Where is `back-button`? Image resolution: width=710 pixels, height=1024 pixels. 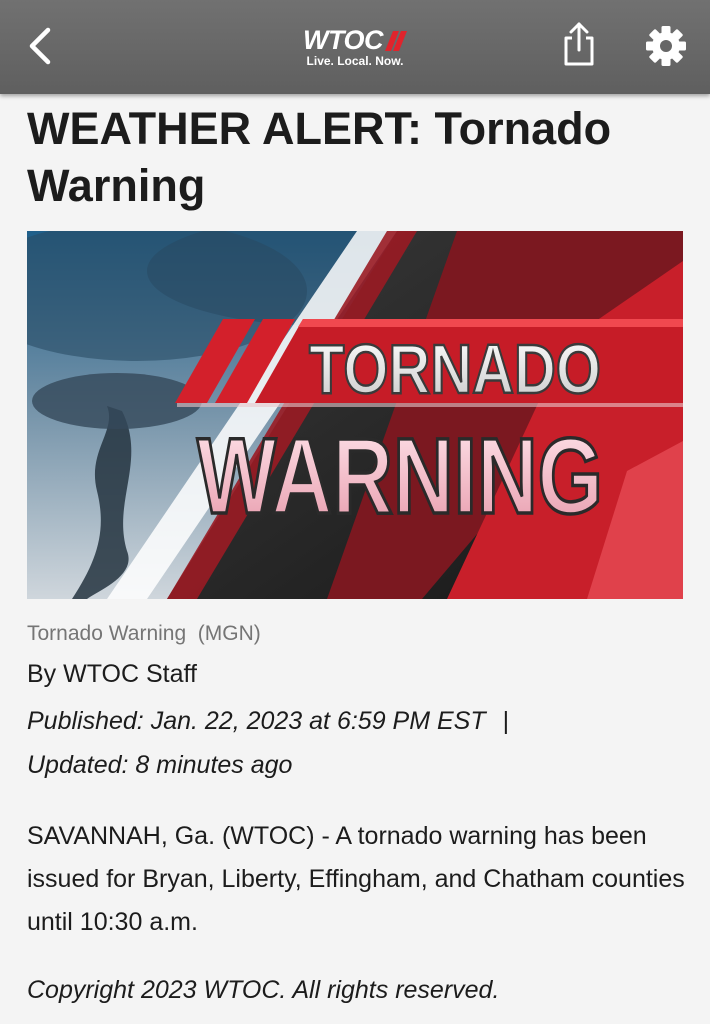
back-button is located at coordinates (42, 46).